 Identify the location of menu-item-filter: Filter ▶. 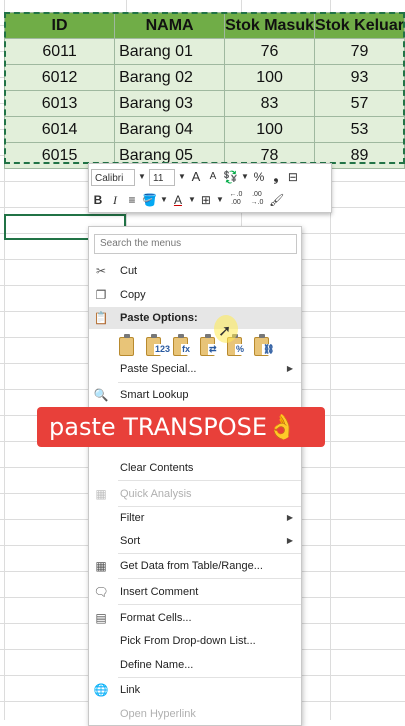
(195, 518).